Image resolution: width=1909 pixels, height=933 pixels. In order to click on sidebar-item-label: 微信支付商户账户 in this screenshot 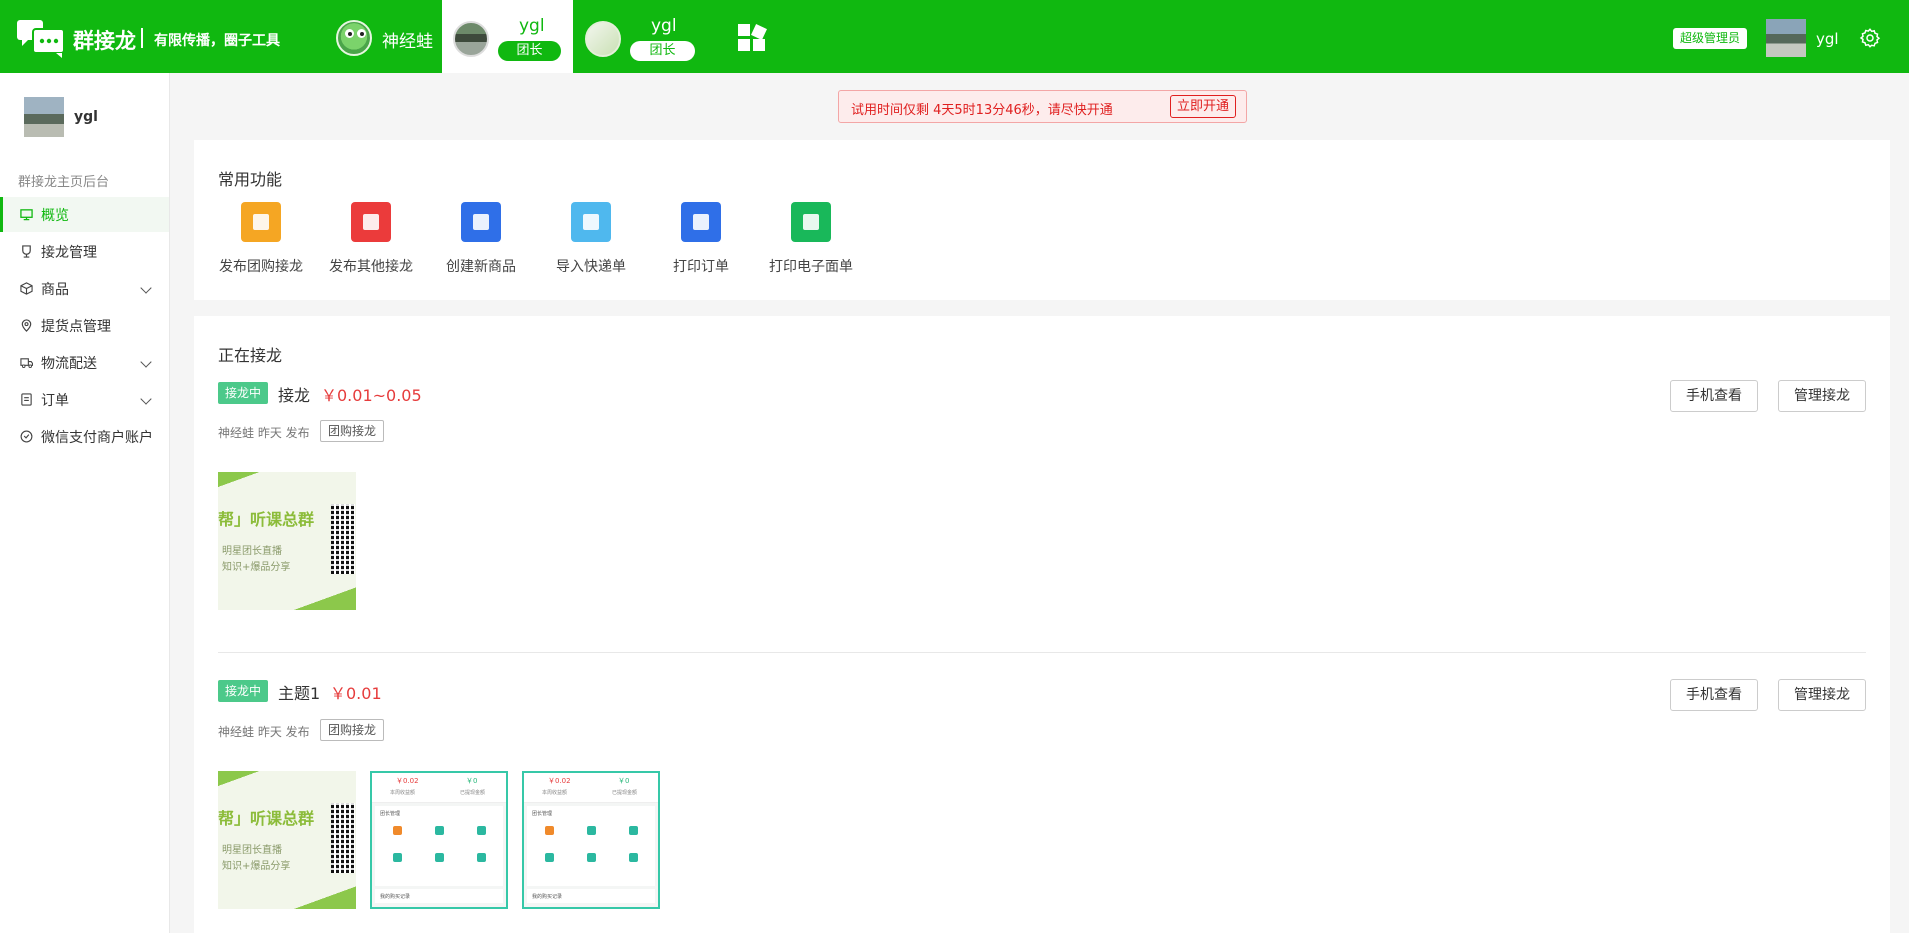, I will do `click(97, 438)`.